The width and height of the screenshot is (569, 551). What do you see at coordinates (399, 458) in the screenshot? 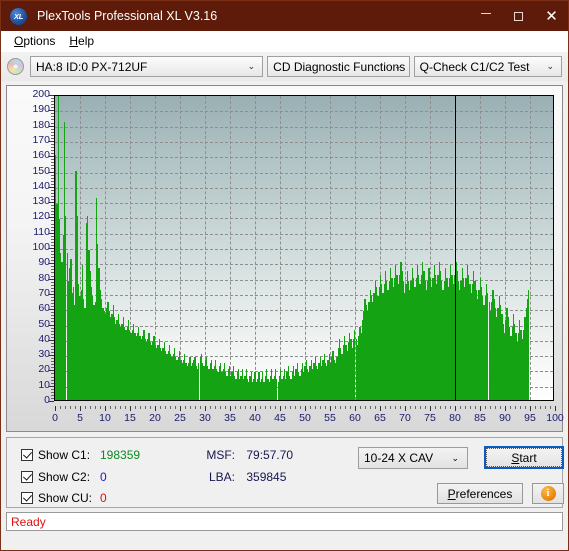
I see `speed-select-value: 10-24 X CAV` at bounding box center [399, 458].